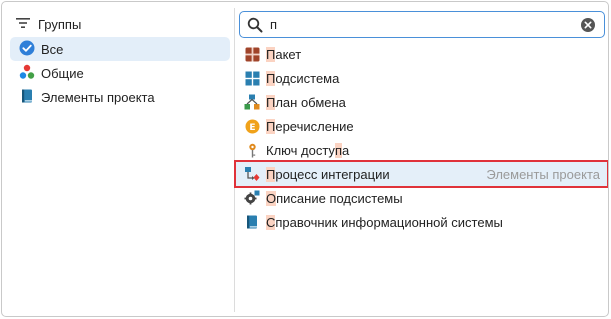 The image size is (611, 319). Describe the element at coordinates (27, 73) in the screenshot. I see `common-dots-icon` at that location.